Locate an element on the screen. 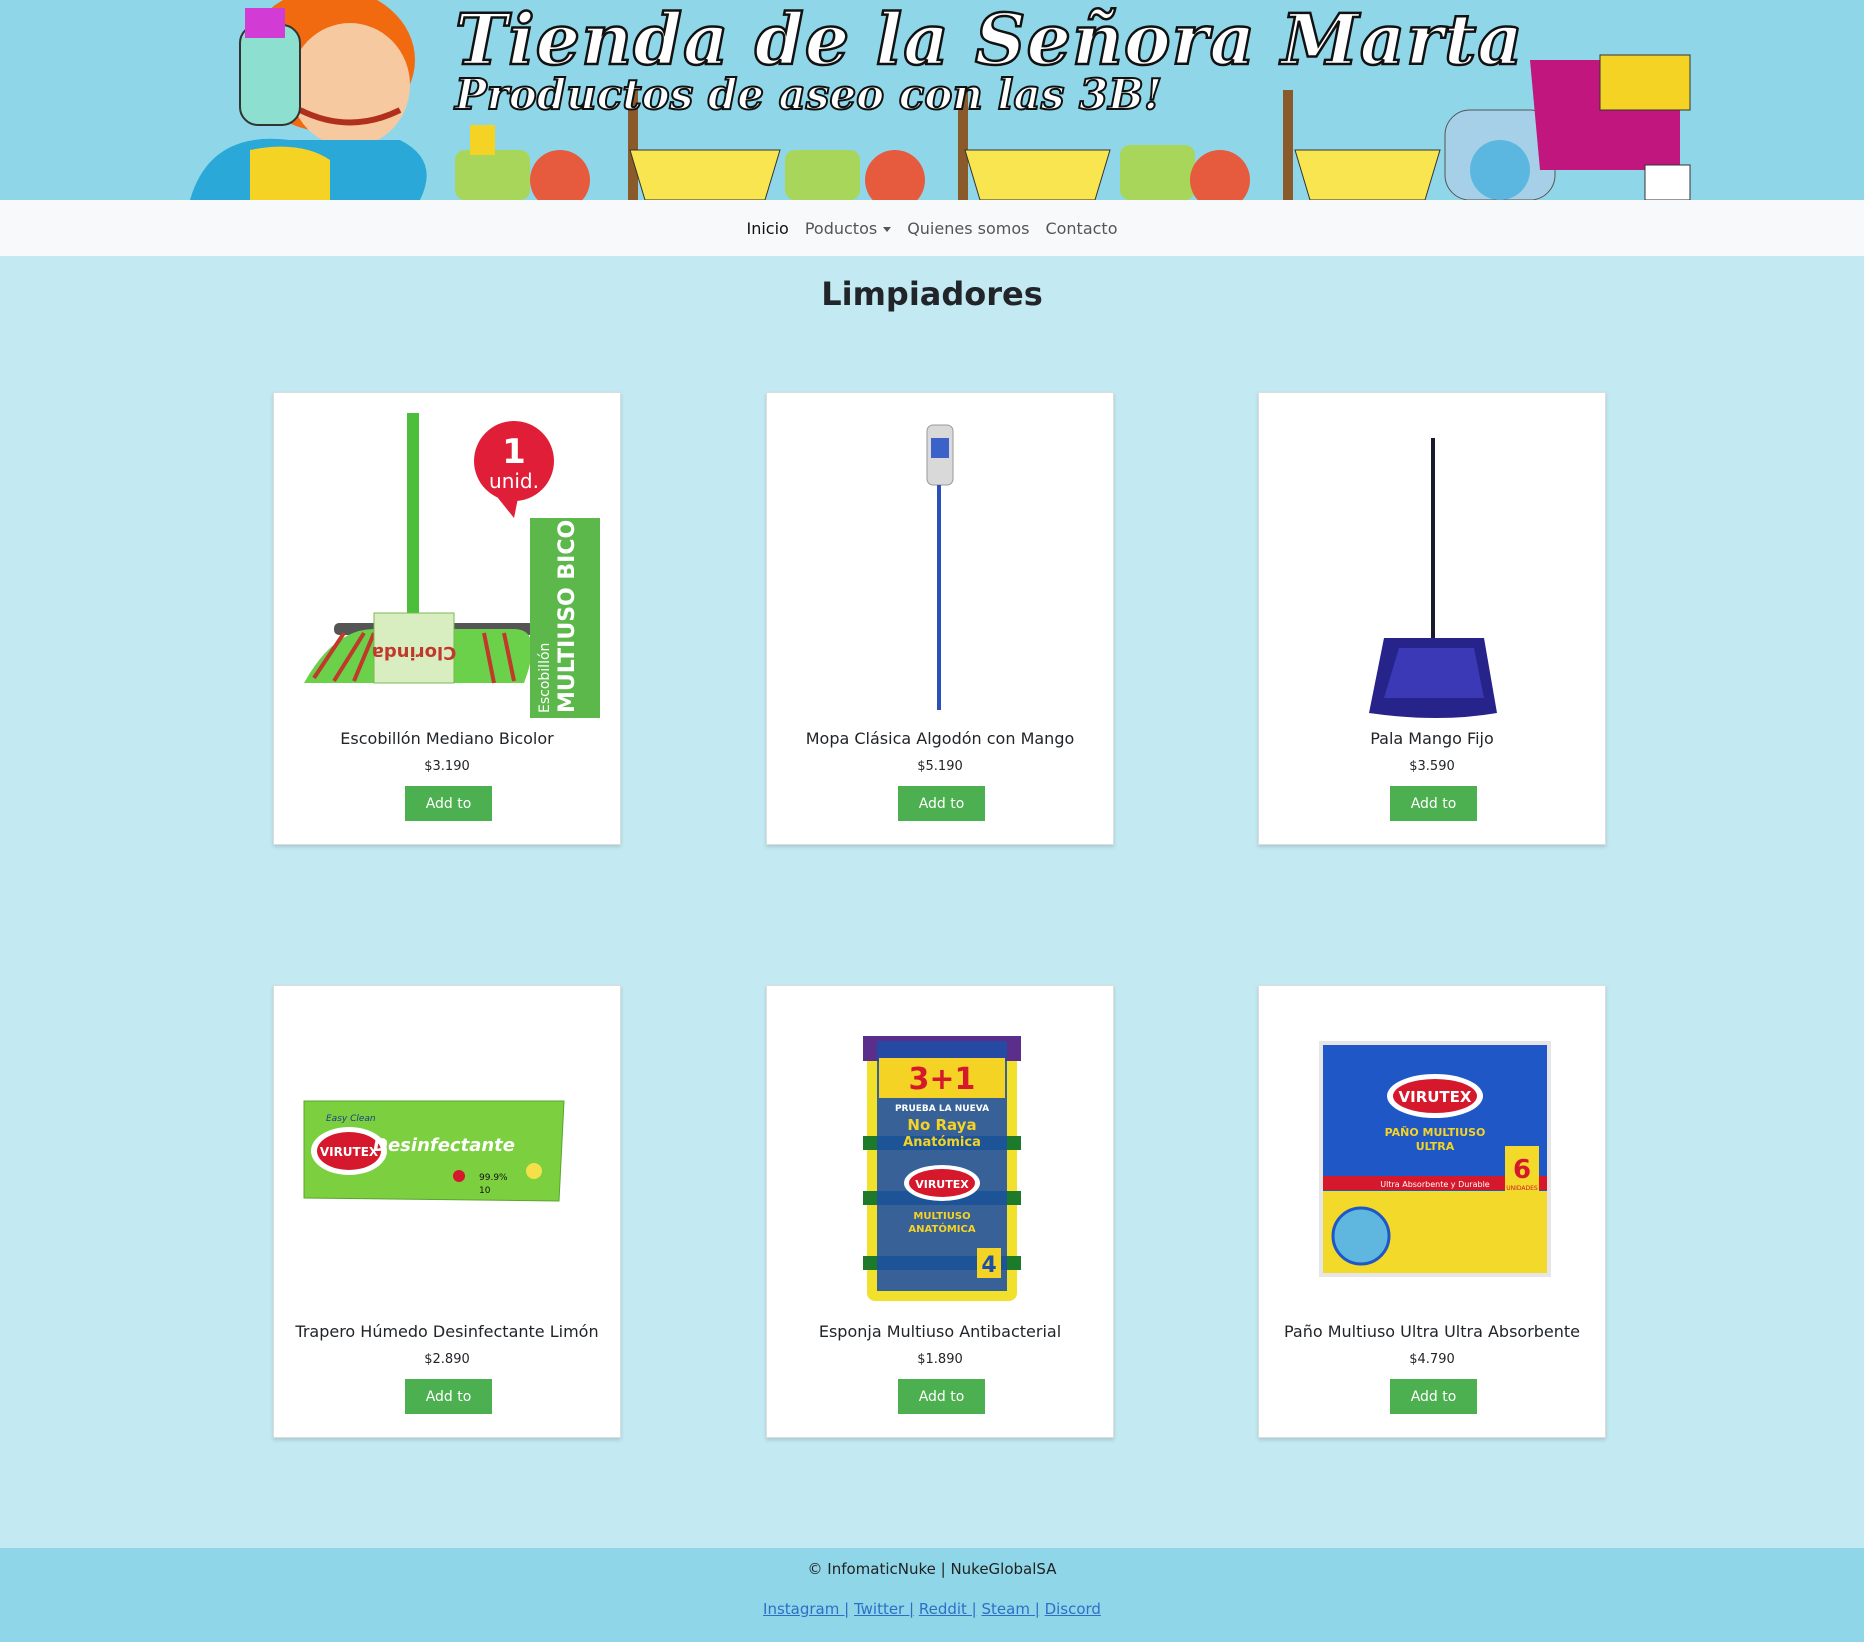 Image resolution: width=1864 pixels, height=1642 pixels. svg-text: 1 is located at coordinates (514, 452).